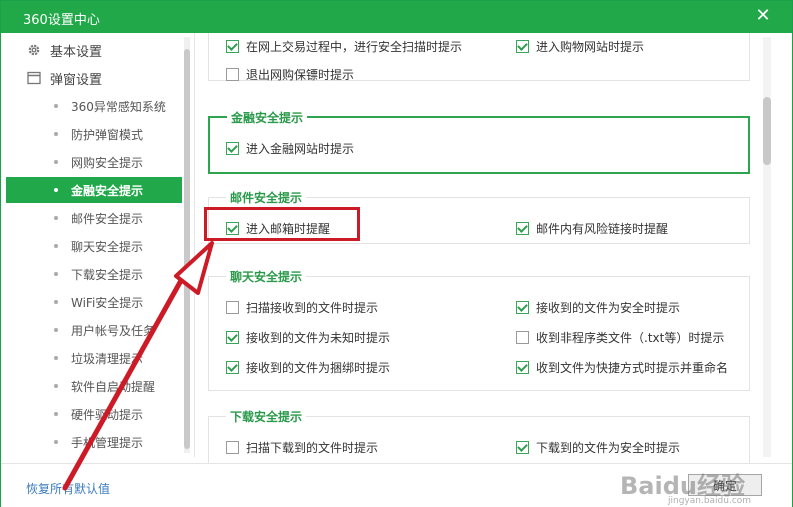  Describe the element at coordinates (107, 218) in the screenshot. I see `sidebar-item-label: 邮件安全提示` at that location.